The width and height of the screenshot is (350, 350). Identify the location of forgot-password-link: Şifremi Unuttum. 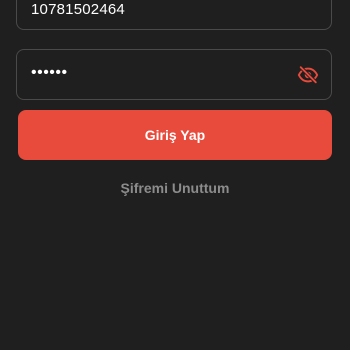
(175, 188).